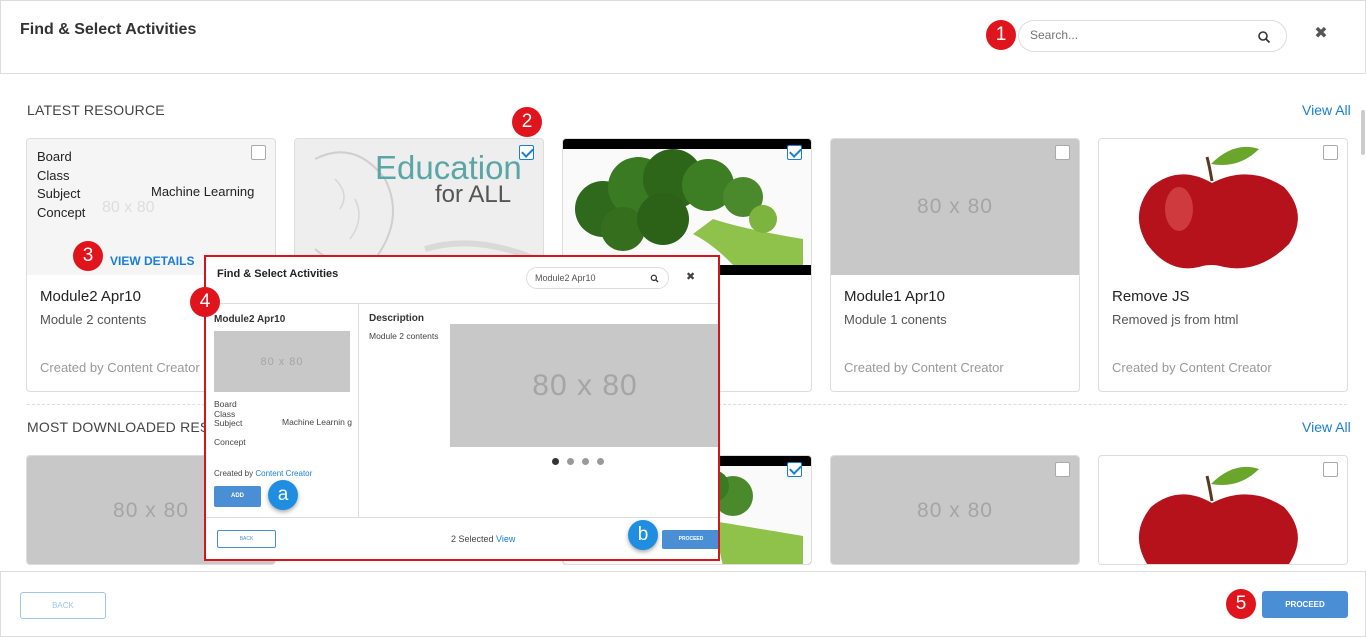 The height and width of the screenshot is (637, 1366). Describe the element at coordinates (404, 336) in the screenshot. I see `description-text: Module 2 contents` at that location.